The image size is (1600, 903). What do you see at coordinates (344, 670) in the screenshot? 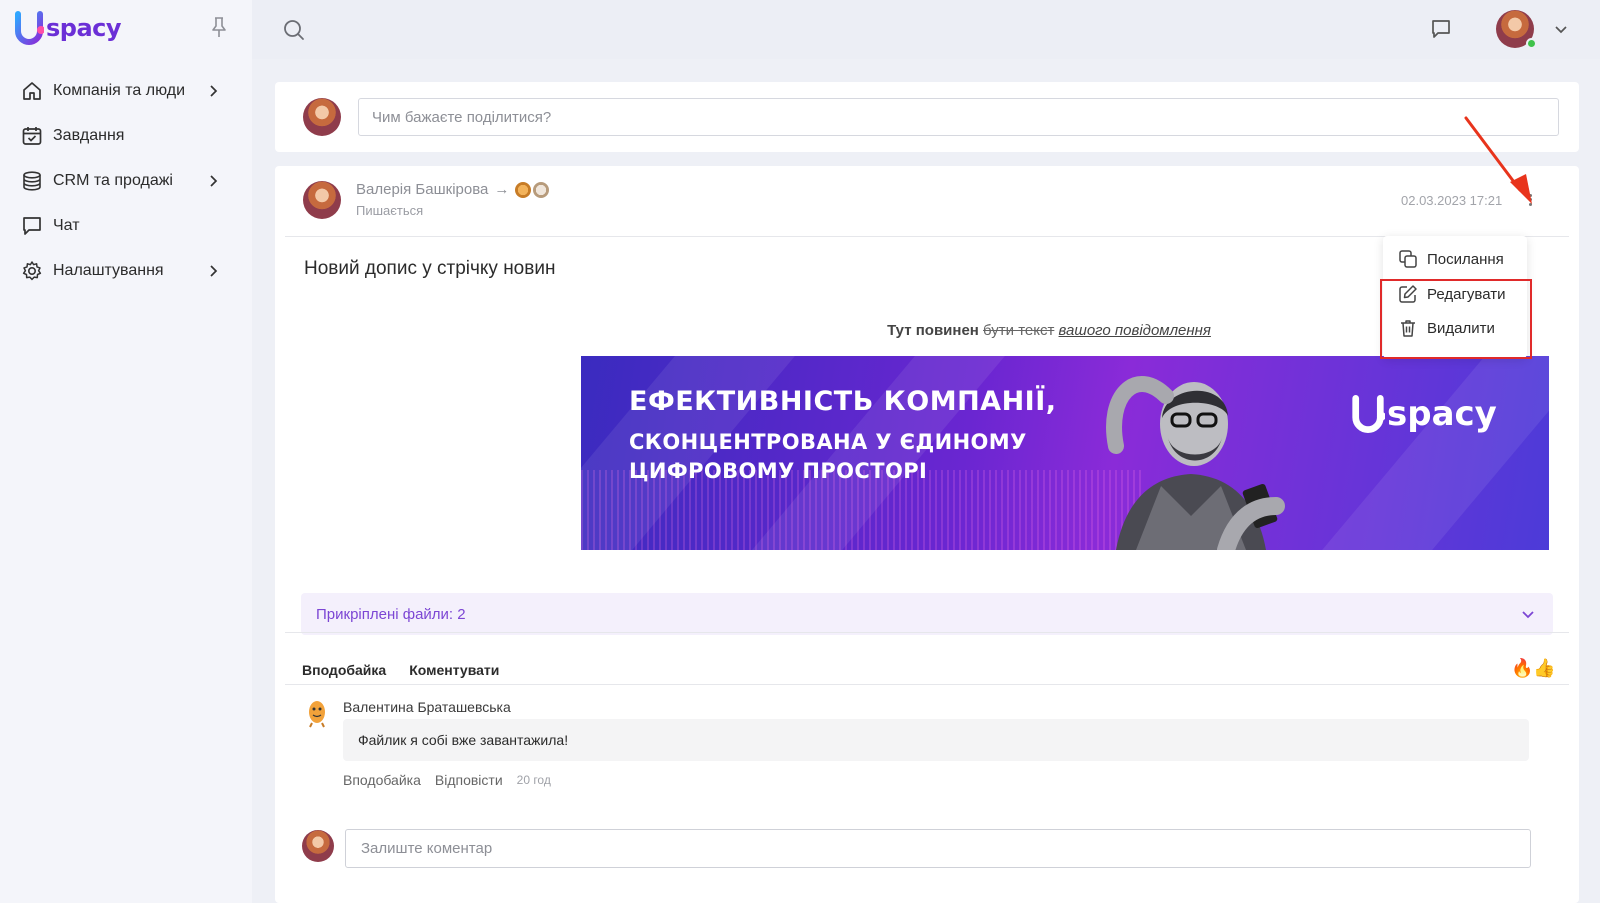
I see `like-button: Вподобайка` at bounding box center [344, 670].